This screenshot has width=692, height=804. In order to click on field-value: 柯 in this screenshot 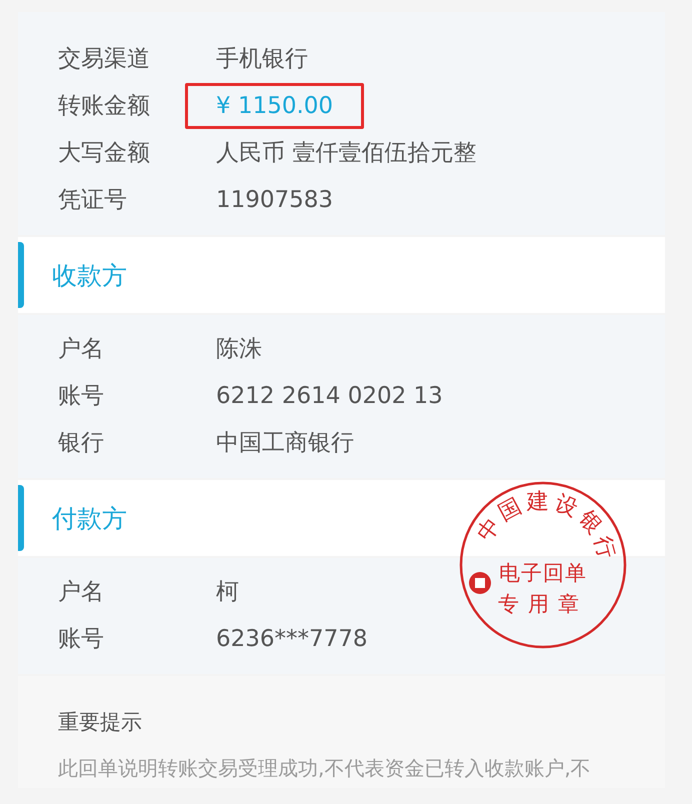, I will do `click(227, 592)`.